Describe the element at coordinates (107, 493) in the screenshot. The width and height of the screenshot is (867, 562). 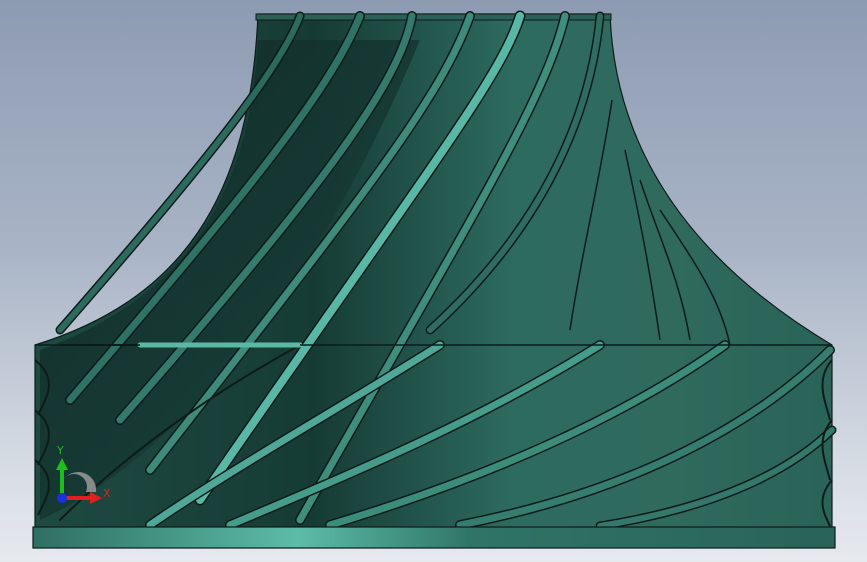
I see `x-axis-label: X` at that location.